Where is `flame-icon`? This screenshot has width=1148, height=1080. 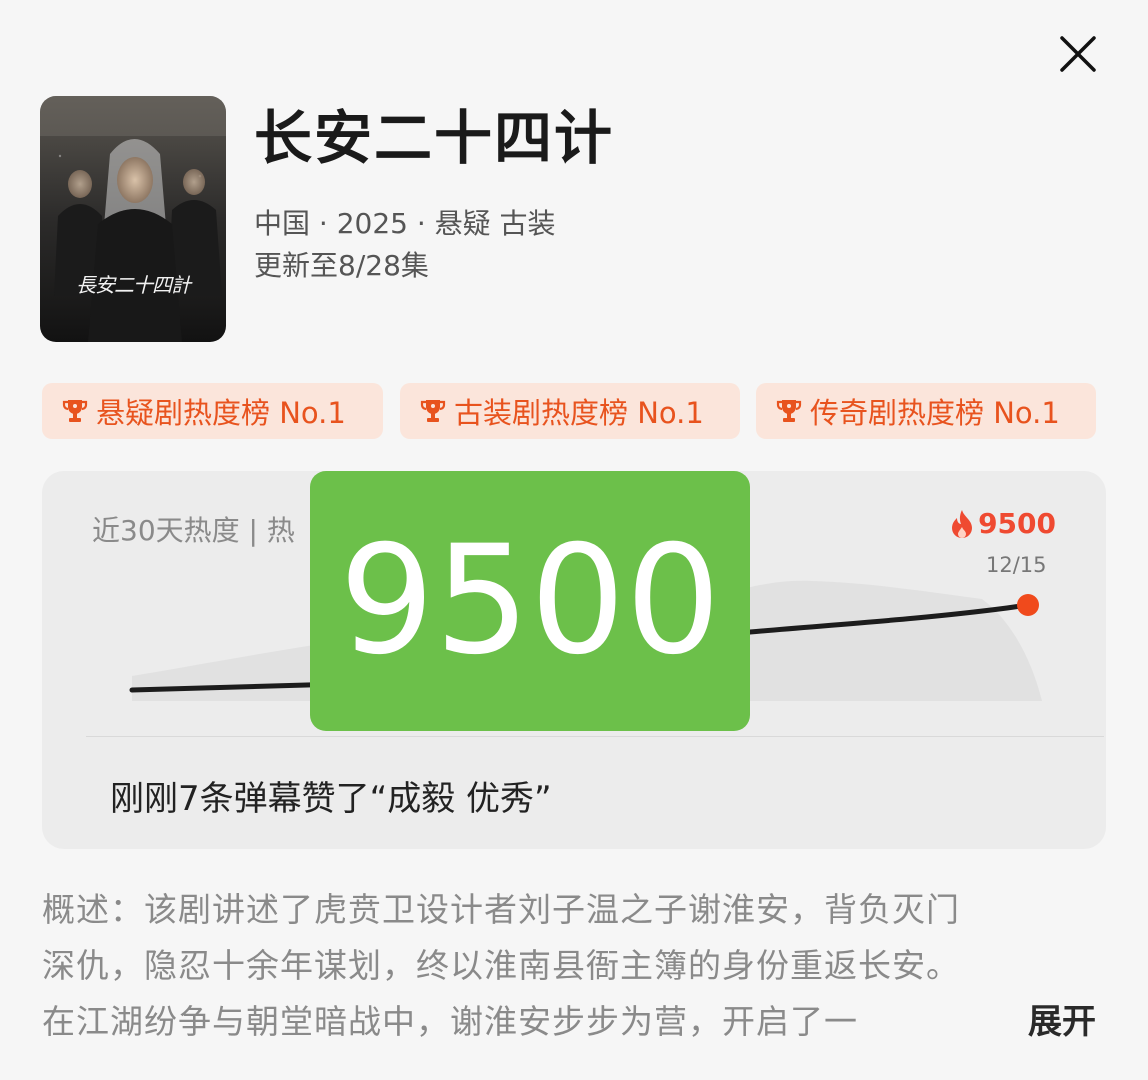 flame-icon is located at coordinates (962, 523).